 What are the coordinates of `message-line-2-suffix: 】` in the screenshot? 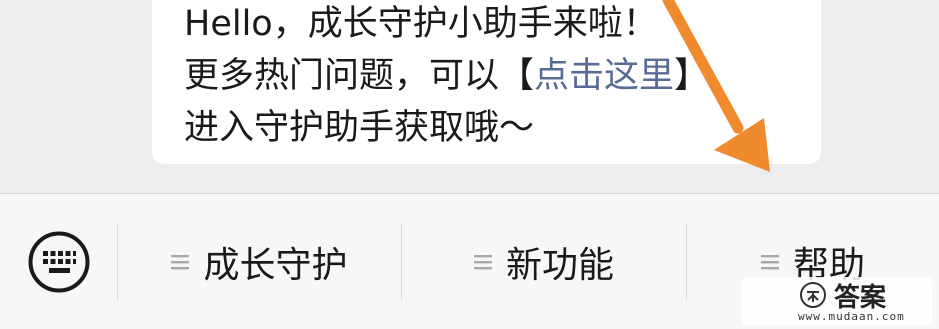 It's located at (692, 76).